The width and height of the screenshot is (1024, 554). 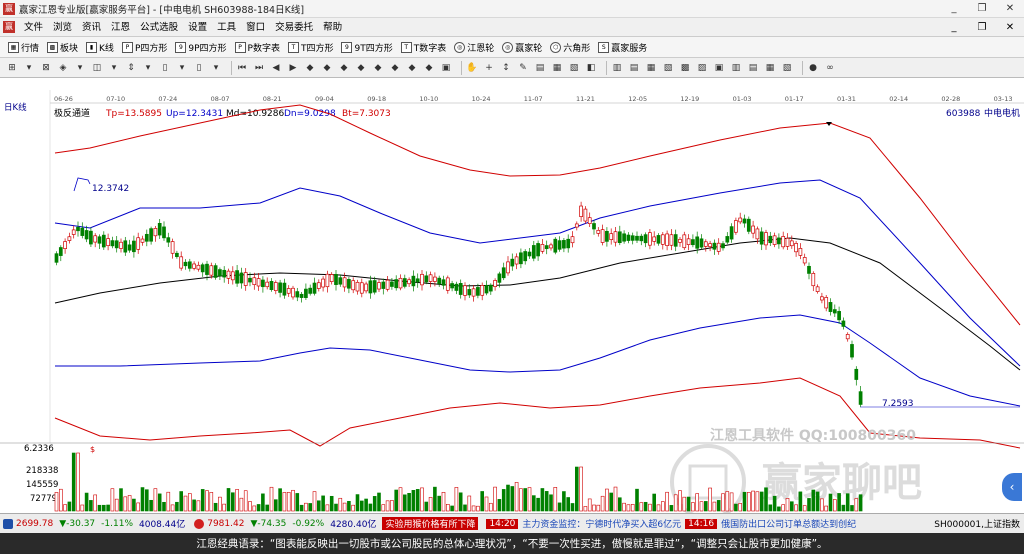 What do you see at coordinates (91, 27) in the screenshot?
I see `menu-news: 资讯` at bounding box center [91, 27].